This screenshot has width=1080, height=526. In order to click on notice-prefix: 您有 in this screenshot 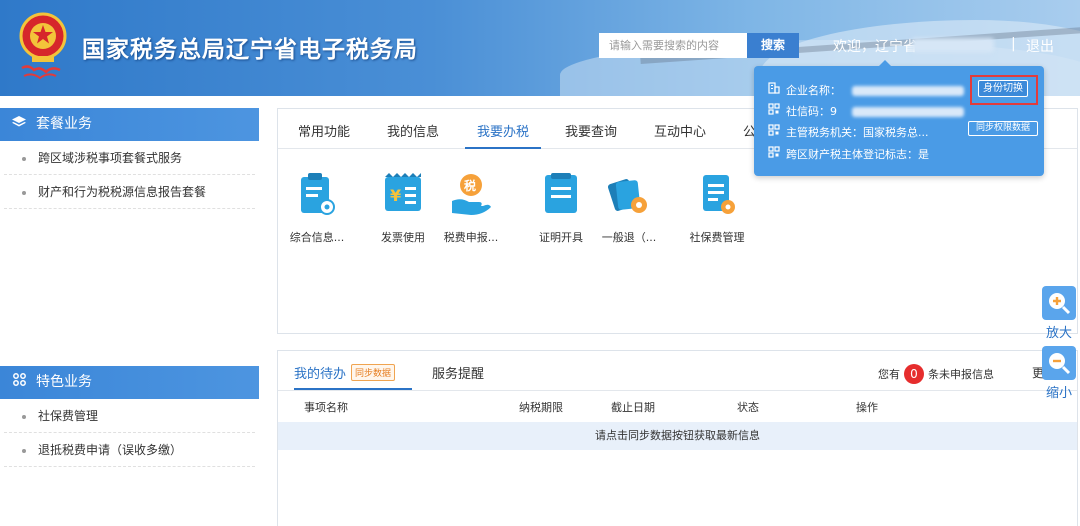, I will do `click(889, 374)`.